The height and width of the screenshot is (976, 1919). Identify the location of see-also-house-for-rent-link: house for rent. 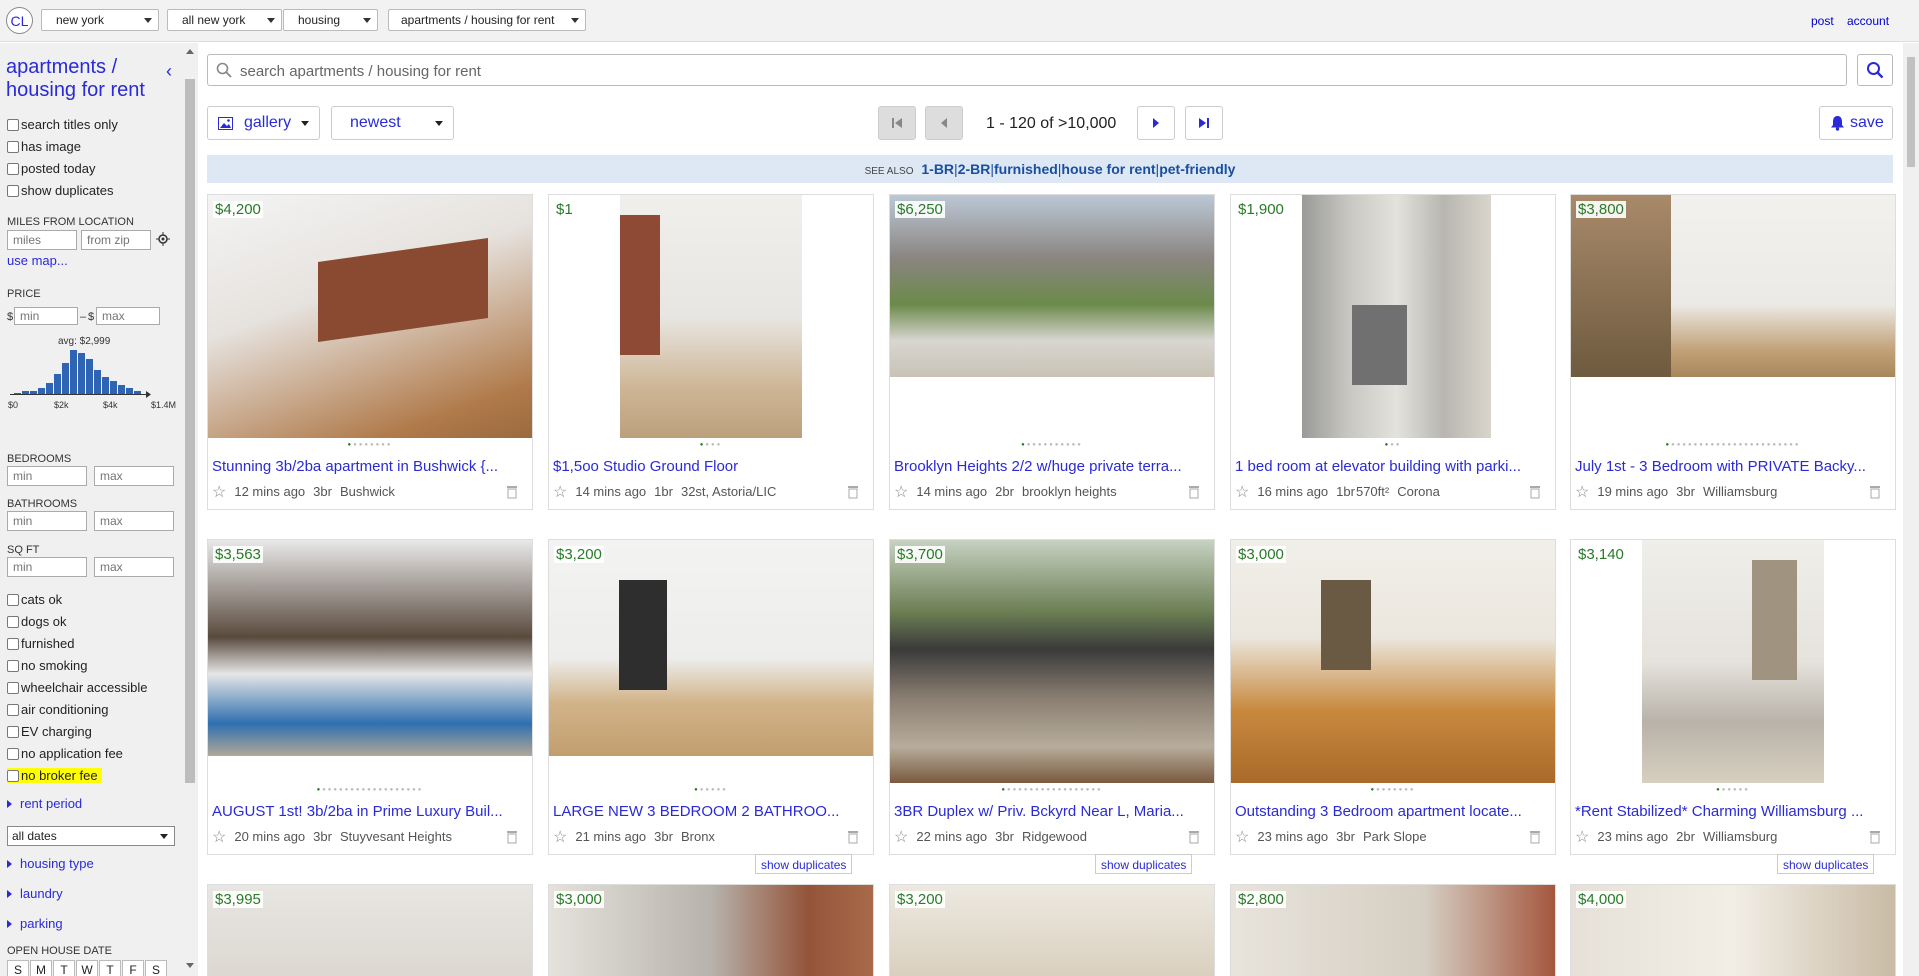
(1108, 169).